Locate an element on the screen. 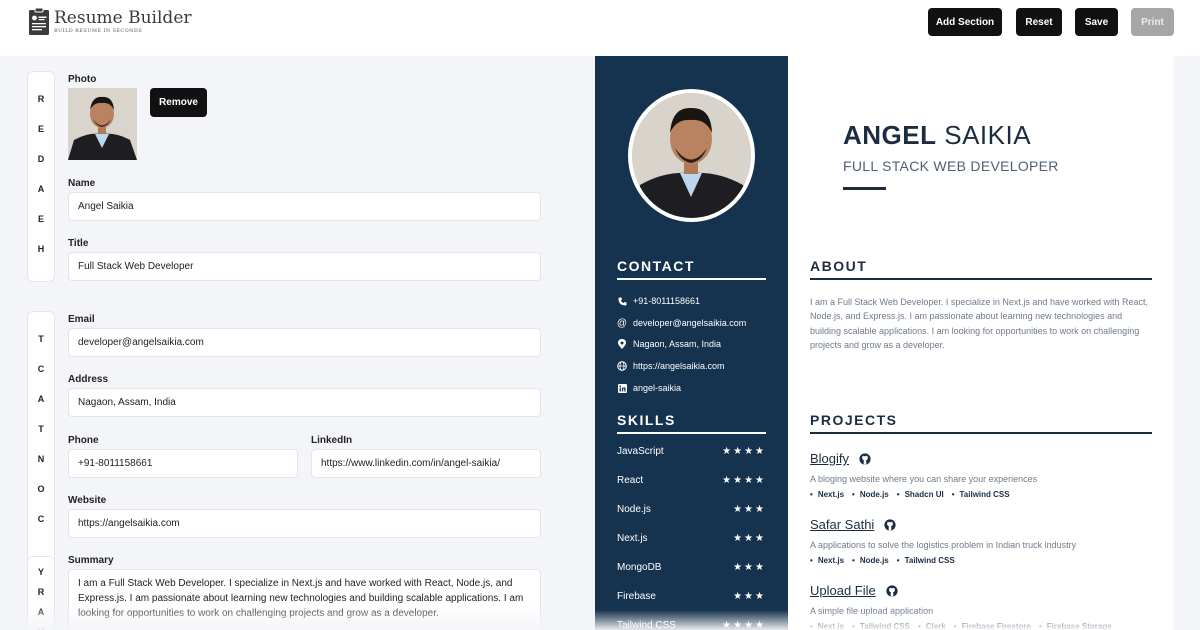  title-input: Full Stack Web Developer is located at coordinates (304, 266).